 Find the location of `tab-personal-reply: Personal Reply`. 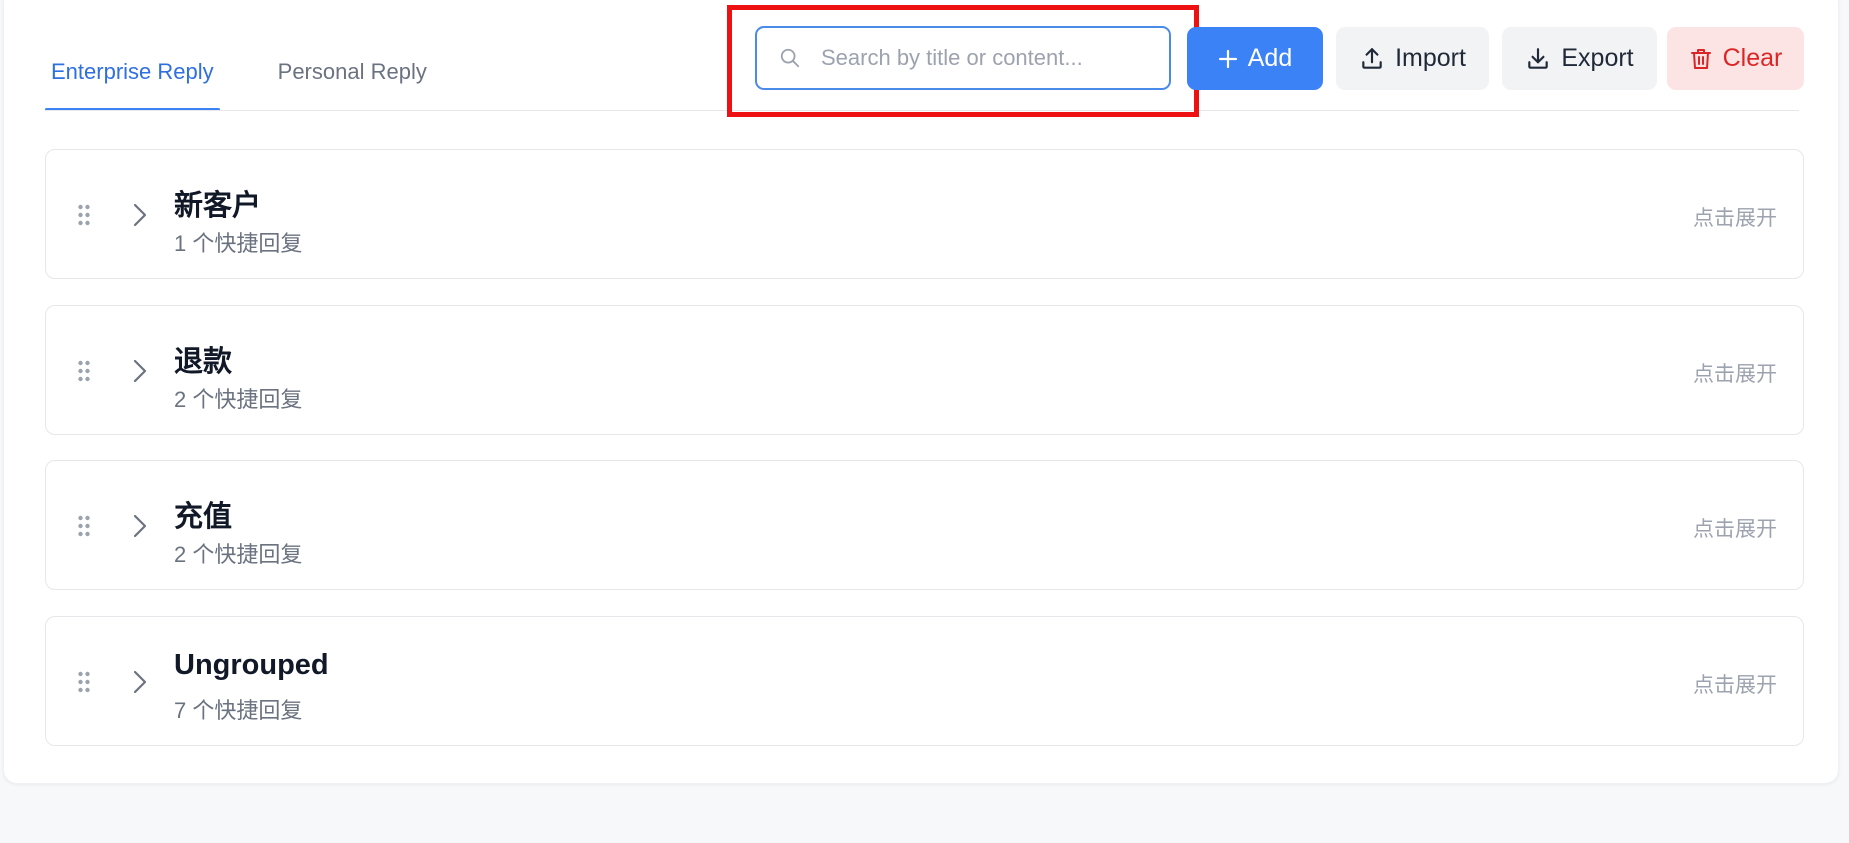

tab-personal-reply: Personal Reply is located at coordinates (352, 85).